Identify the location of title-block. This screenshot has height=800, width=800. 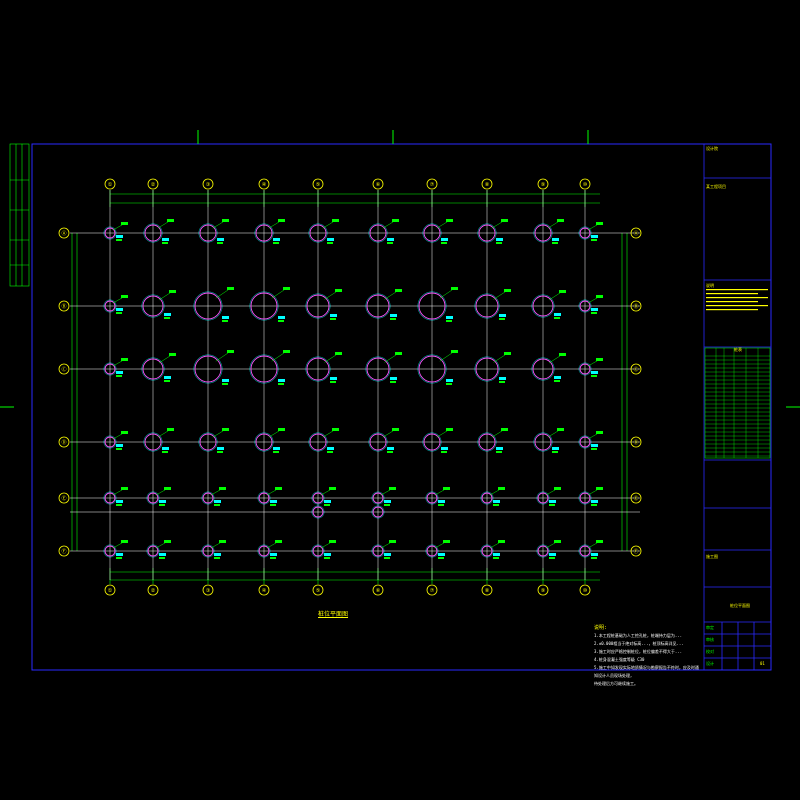
(737, 407).